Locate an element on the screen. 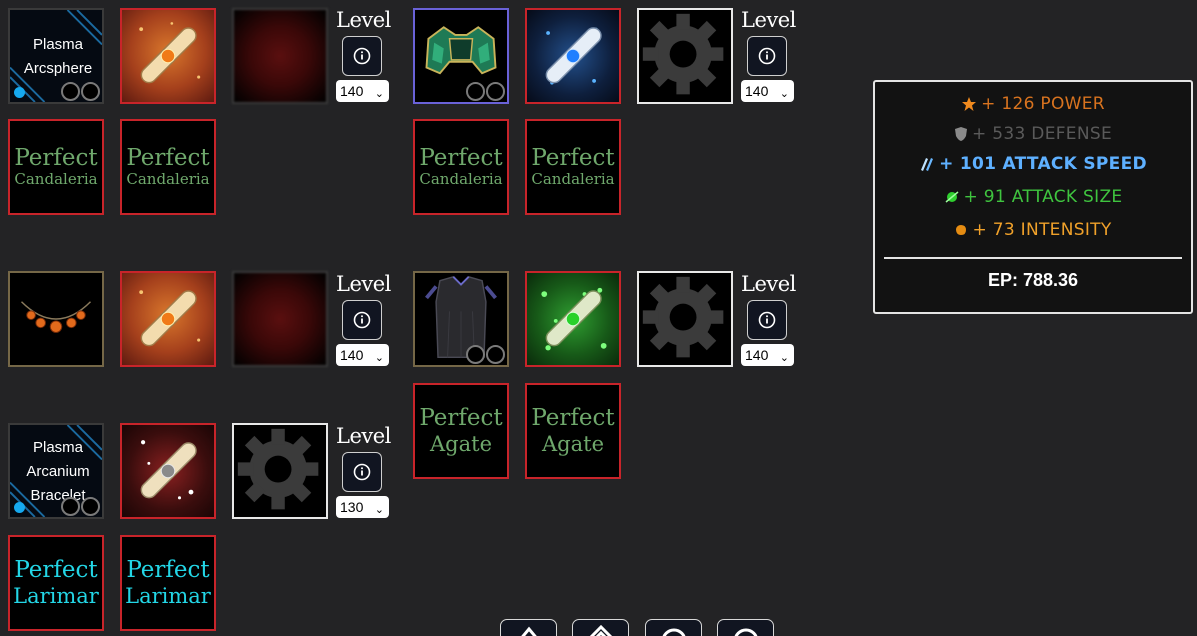 This screenshot has height=636, width=1197. defense-shield-icon is located at coordinates (961, 134).